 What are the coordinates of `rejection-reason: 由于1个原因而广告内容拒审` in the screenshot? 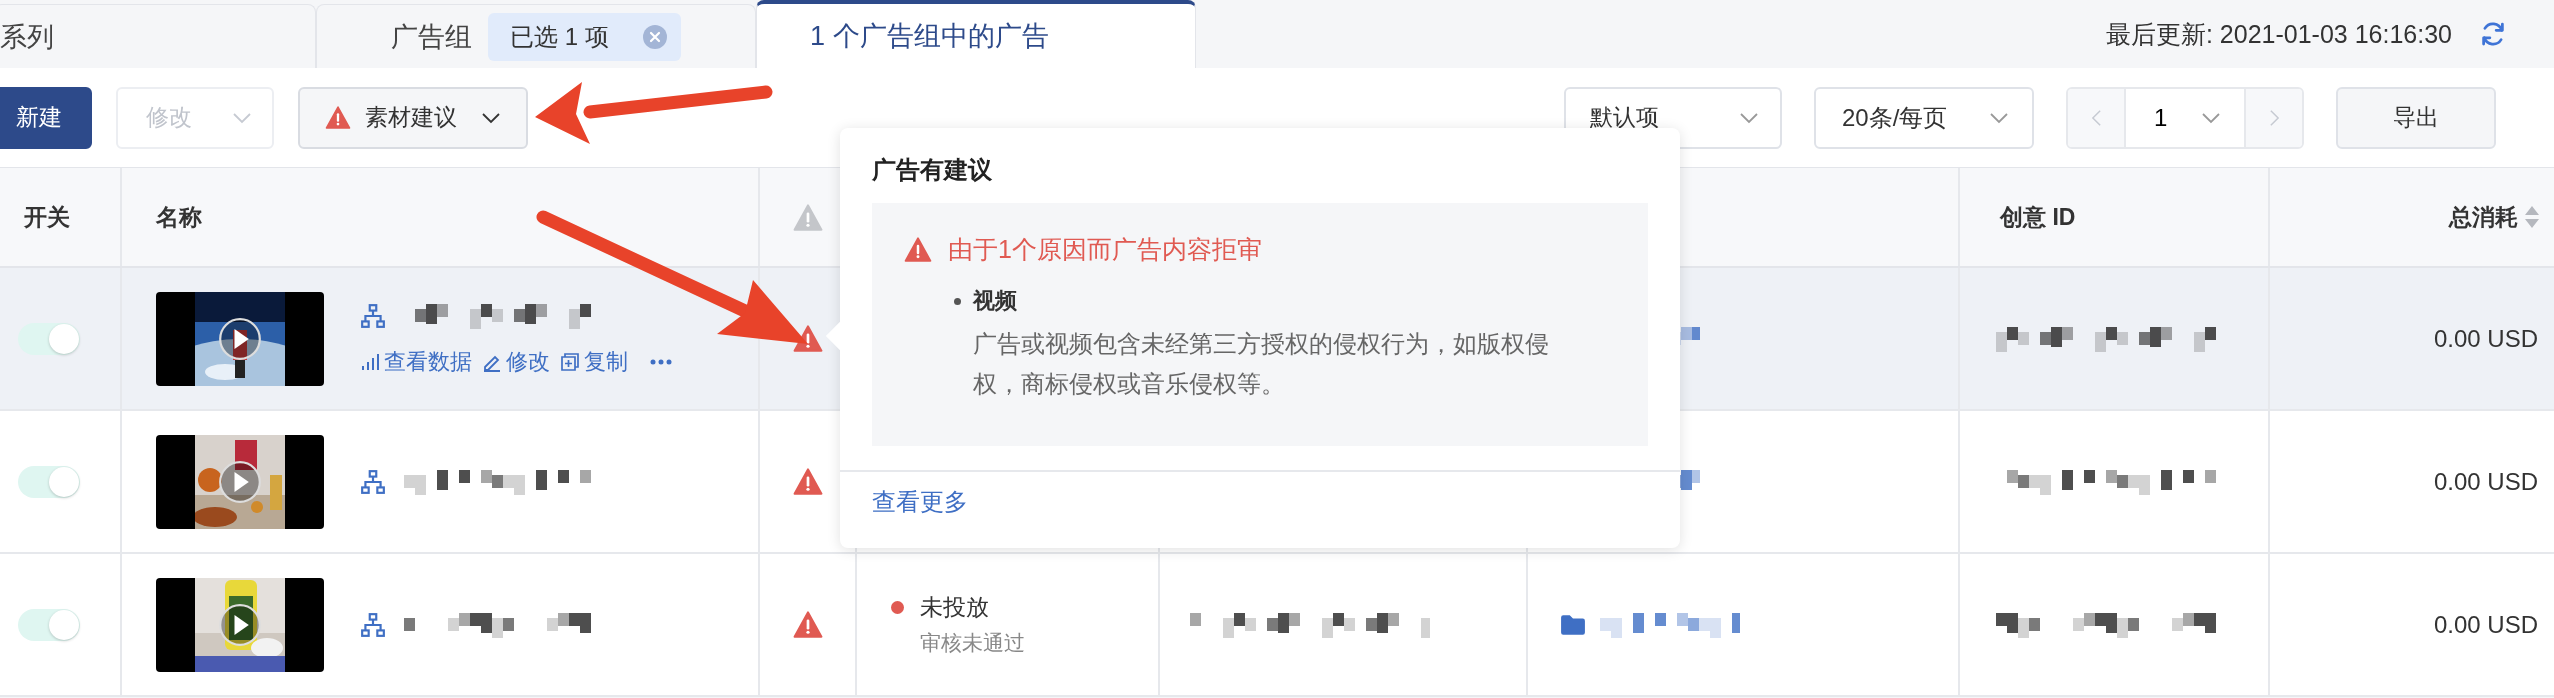 It's located at (1105, 249).